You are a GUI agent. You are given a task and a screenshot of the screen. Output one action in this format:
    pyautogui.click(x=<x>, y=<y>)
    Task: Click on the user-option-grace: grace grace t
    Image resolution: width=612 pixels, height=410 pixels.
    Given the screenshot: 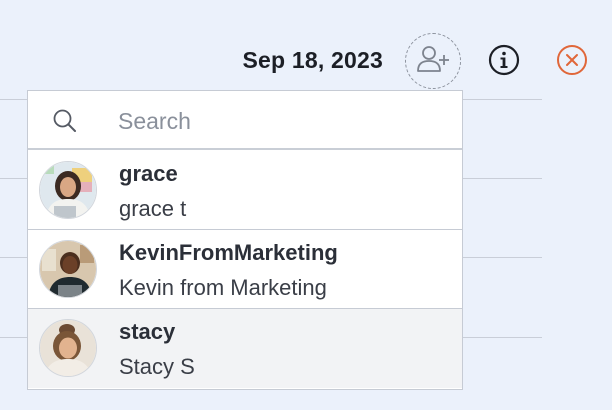 What is the action you would take?
    pyautogui.click(x=245, y=190)
    